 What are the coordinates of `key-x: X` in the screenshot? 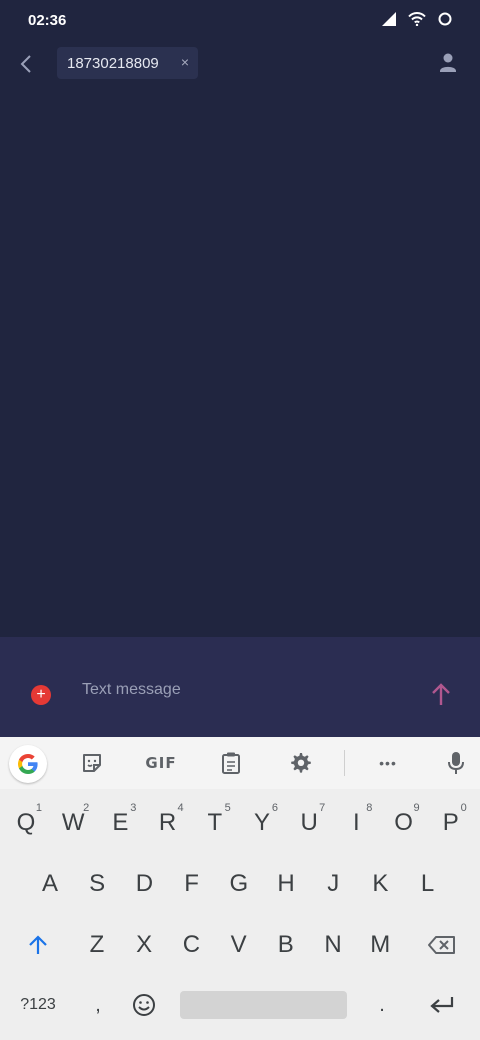 It's located at (144, 945).